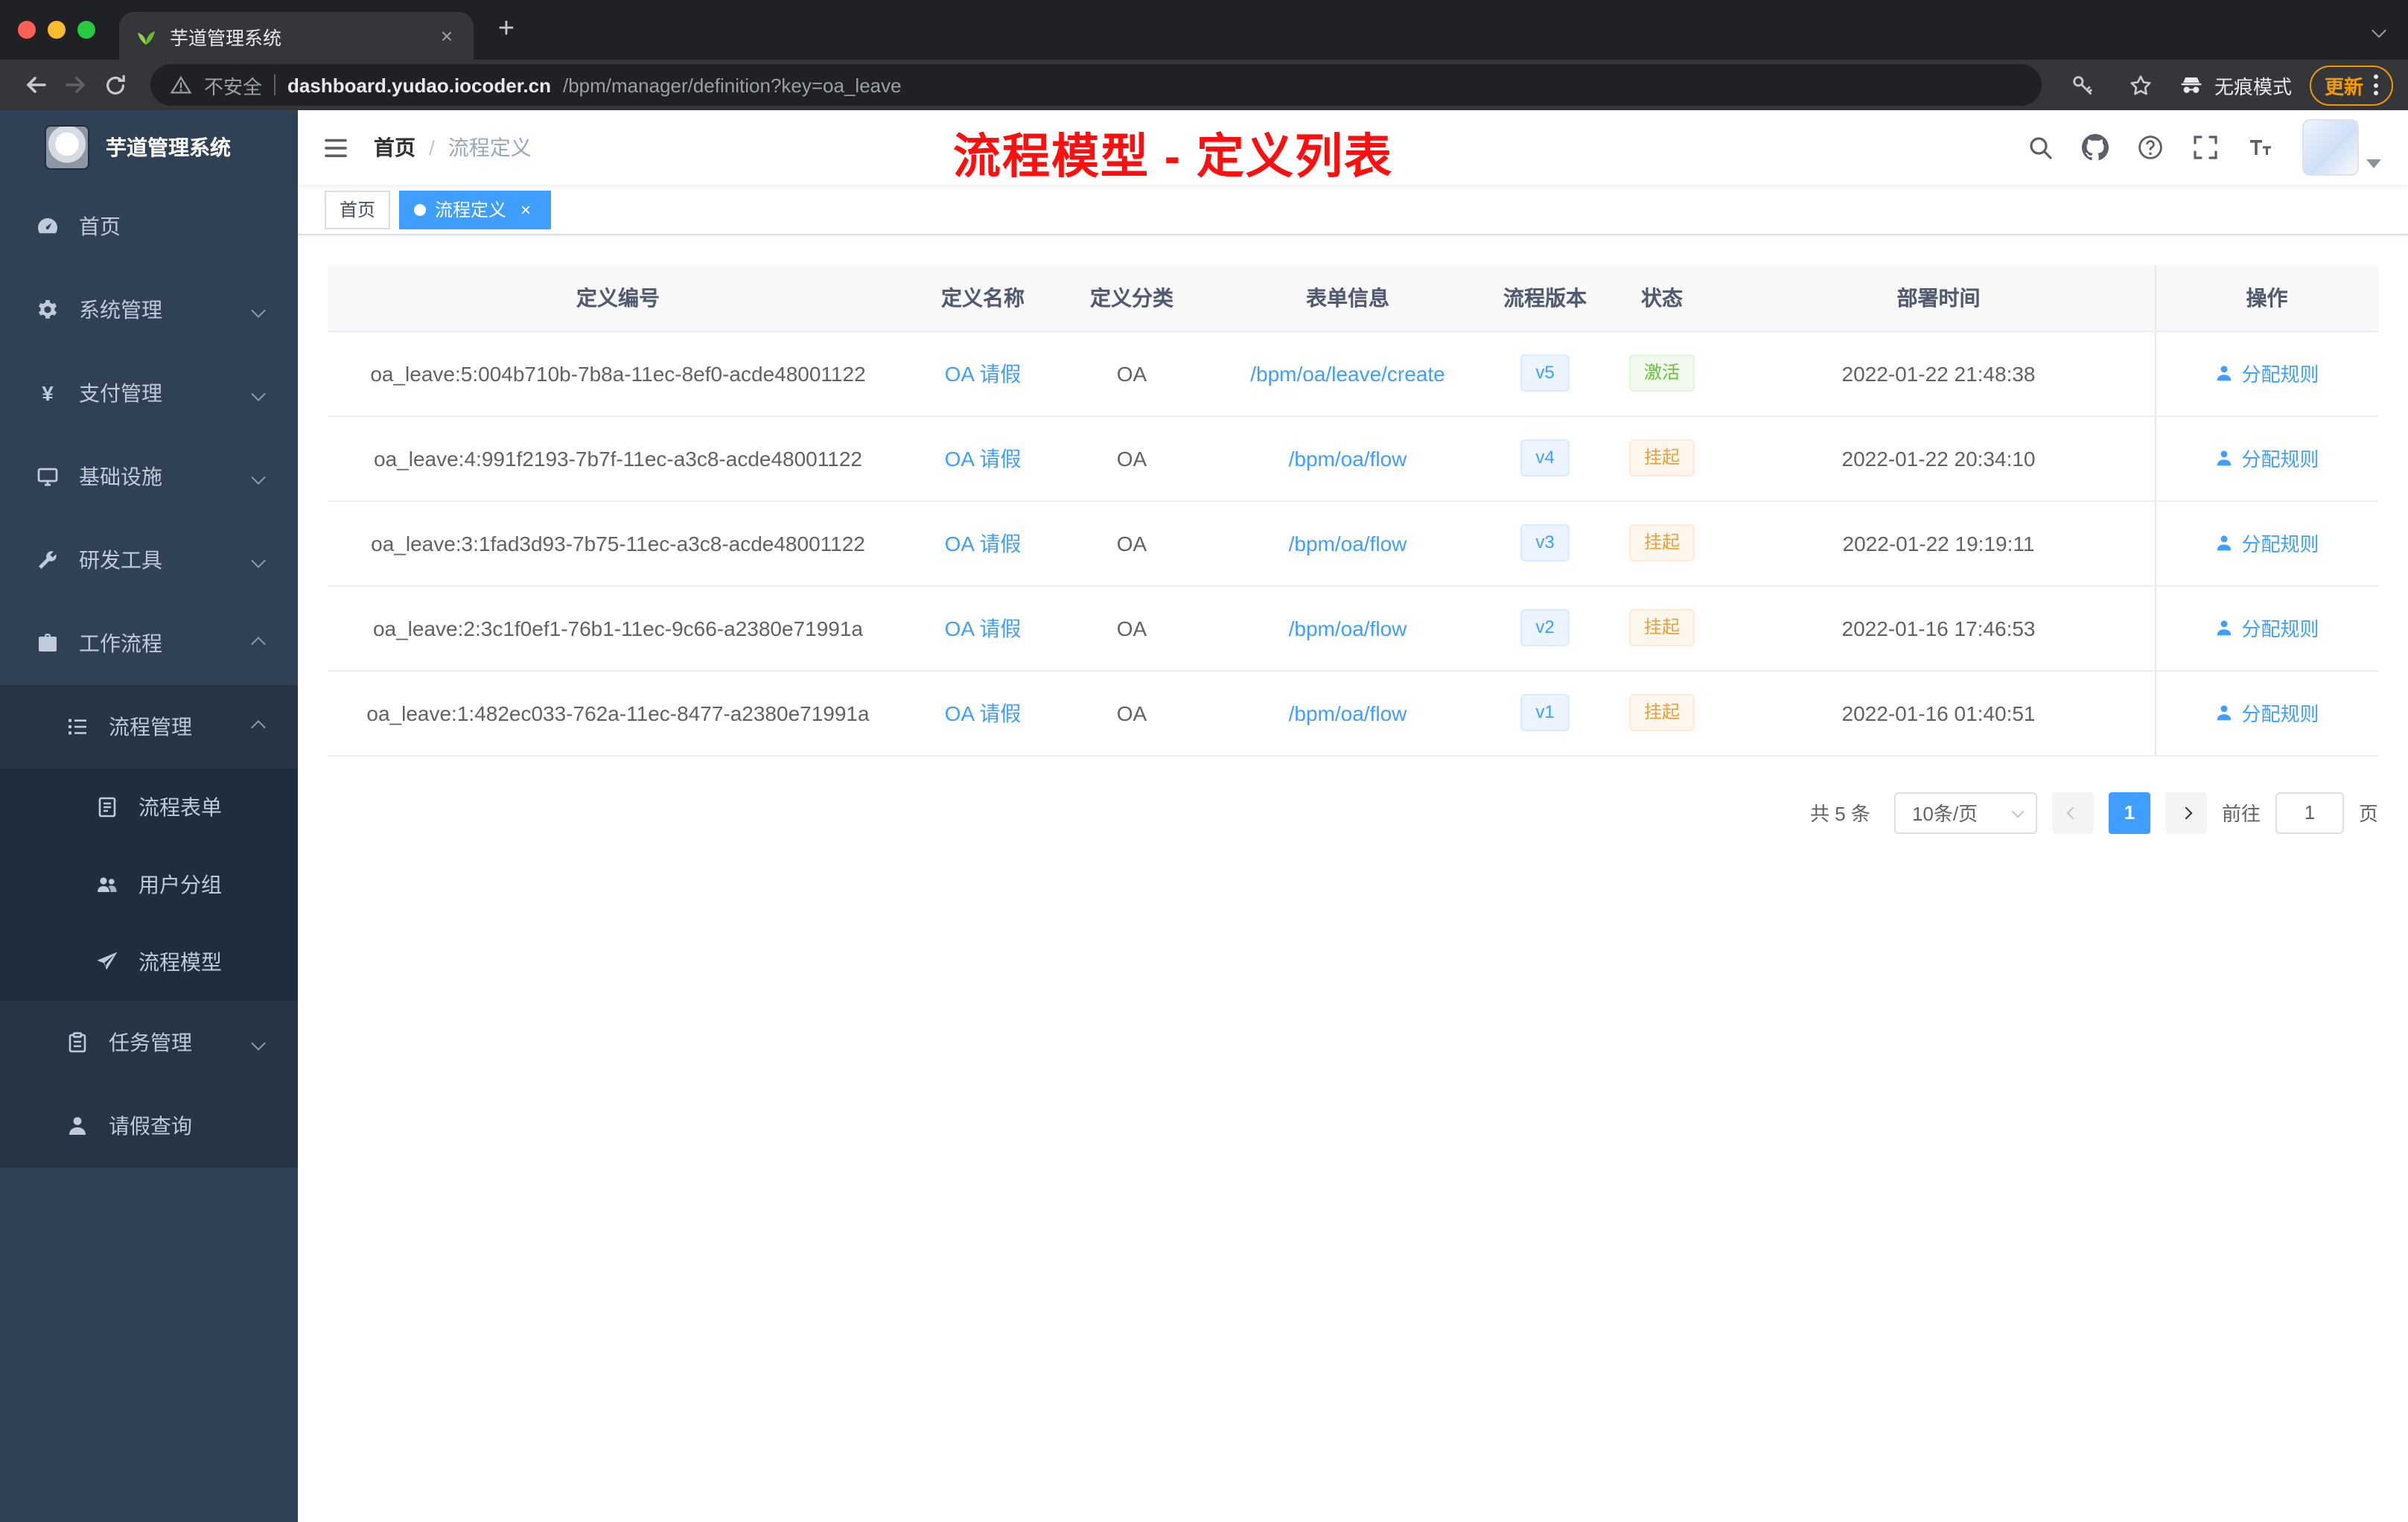 The image size is (2408, 1522). Describe the element at coordinates (1662, 713) in the screenshot. I see `cell-status: 挂起` at that location.